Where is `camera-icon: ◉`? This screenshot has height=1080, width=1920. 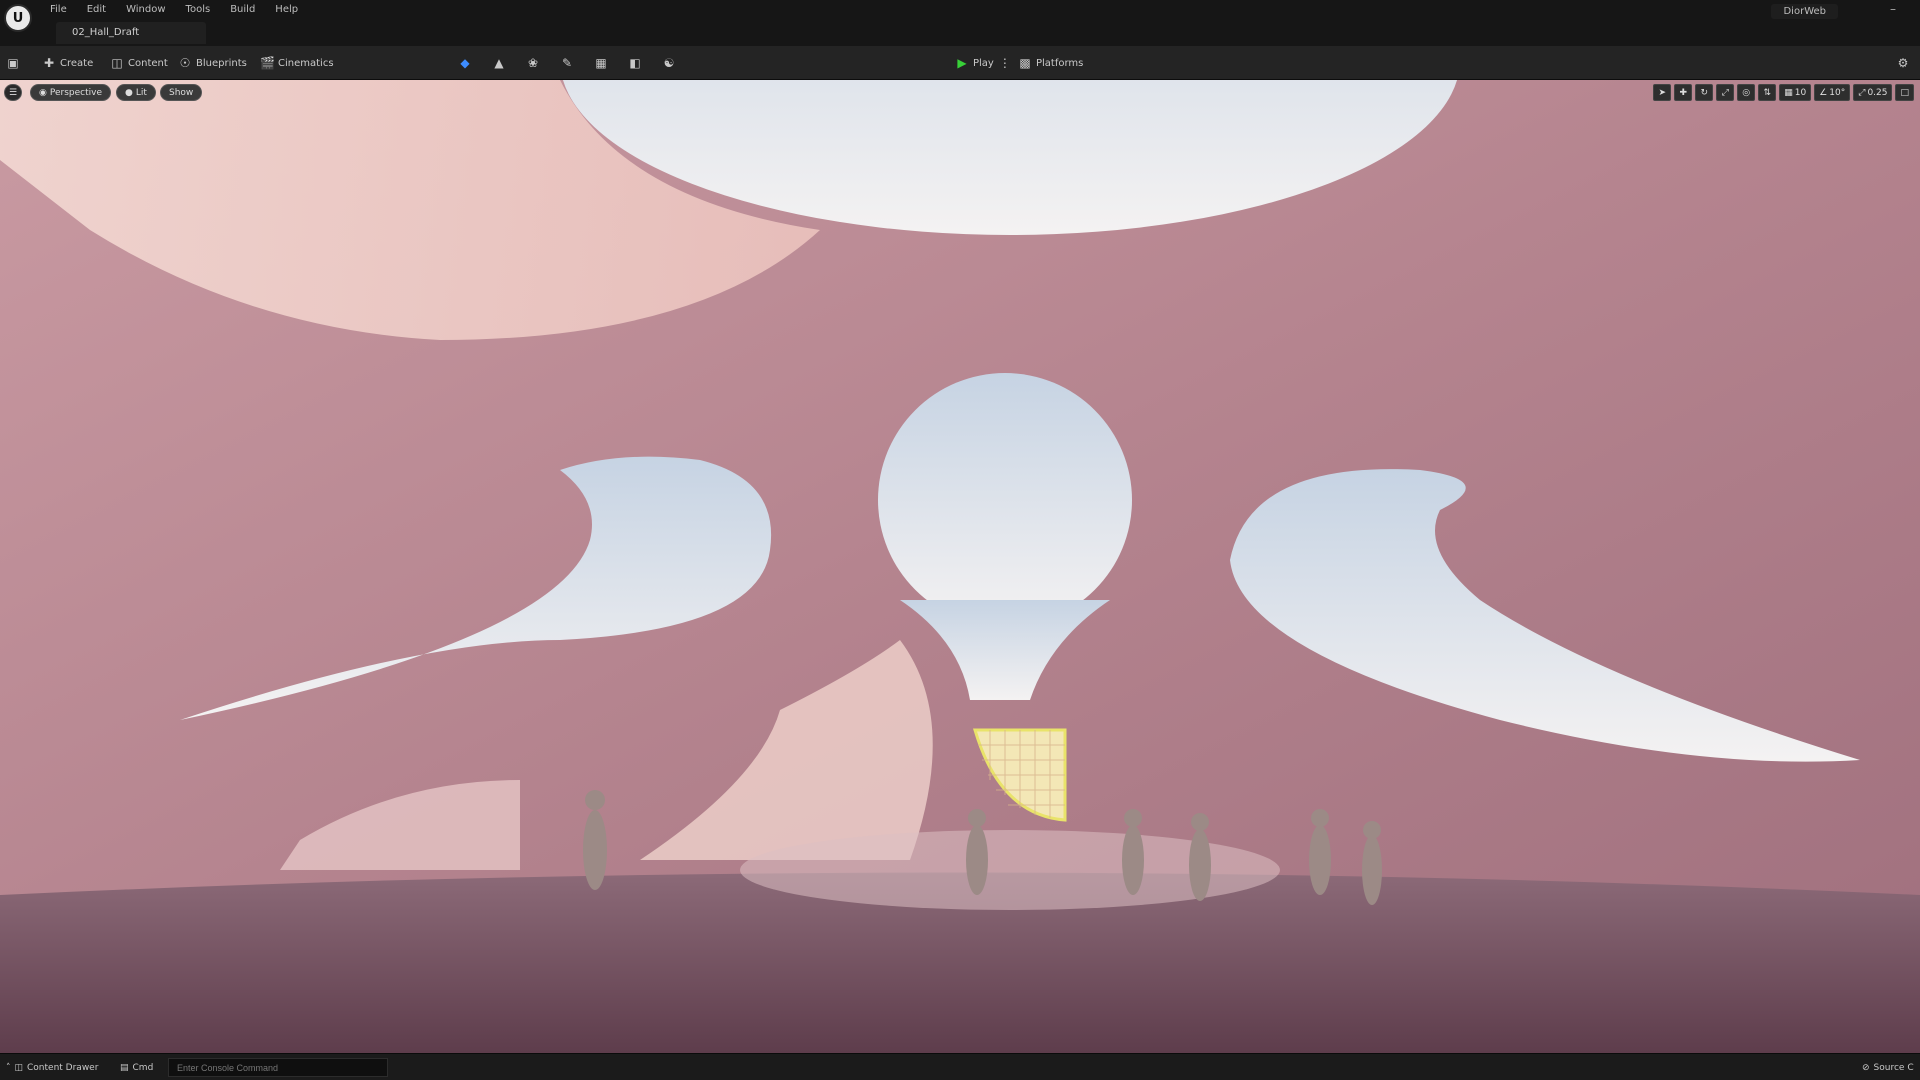
camera-icon: ◉ is located at coordinates (43, 92).